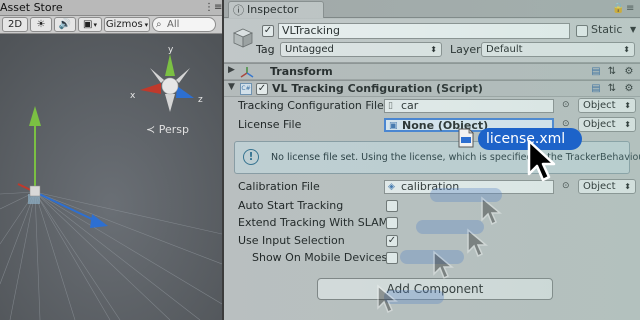 This screenshot has height=320, width=640. What do you see at coordinates (391, 187) in the screenshot?
I see `object-icon: ◈` at bounding box center [391, 187].